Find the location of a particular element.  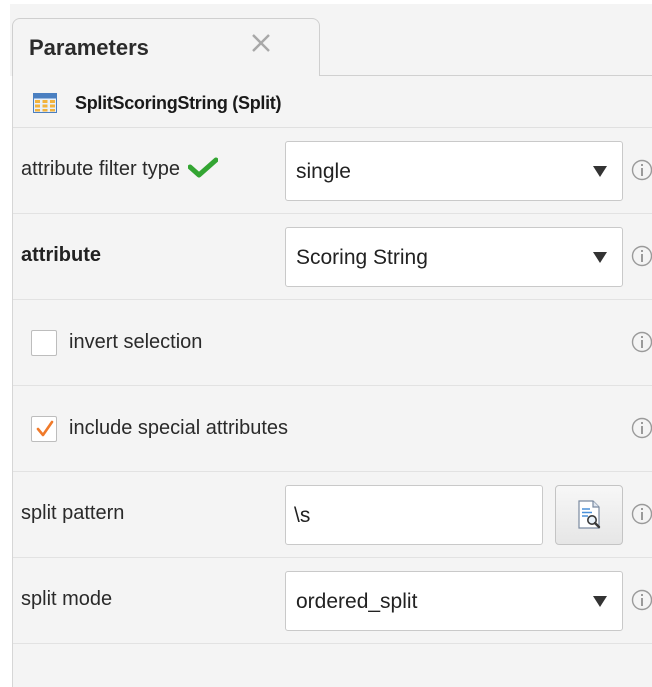

param-row-split-pattern: split pattern \s is located at coordinates (332, 515).